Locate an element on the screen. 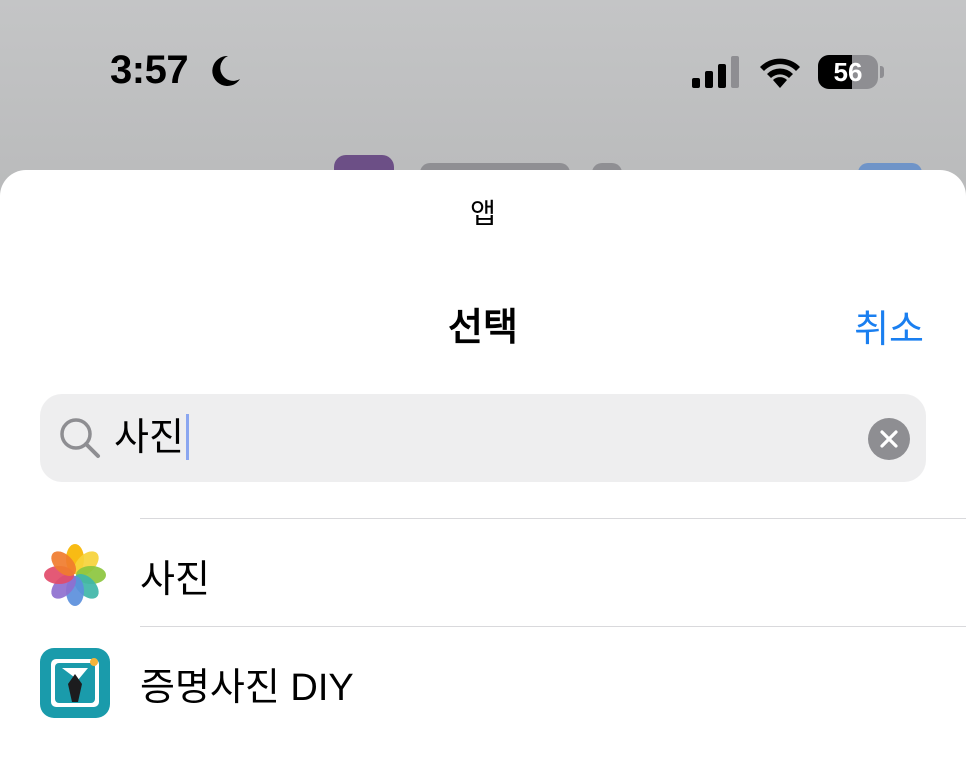 The height and width of the screenshot is (780, 966). search-input: 사진 is located at coordinates (151, 438).